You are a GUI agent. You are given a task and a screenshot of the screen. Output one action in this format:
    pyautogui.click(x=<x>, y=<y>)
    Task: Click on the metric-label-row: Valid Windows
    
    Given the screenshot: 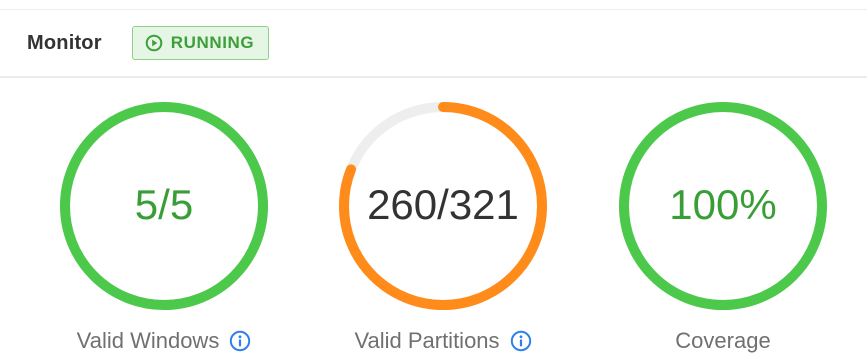 What is the action you would take?
    pyautogui.click(x=164, y=341)
    